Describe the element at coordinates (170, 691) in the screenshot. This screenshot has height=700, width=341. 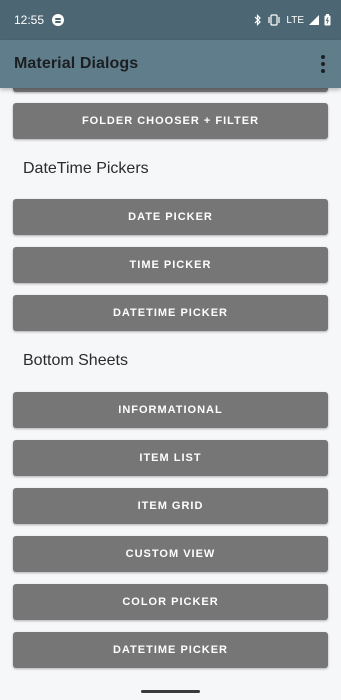
I see `gesture-nav-handle` at that location.